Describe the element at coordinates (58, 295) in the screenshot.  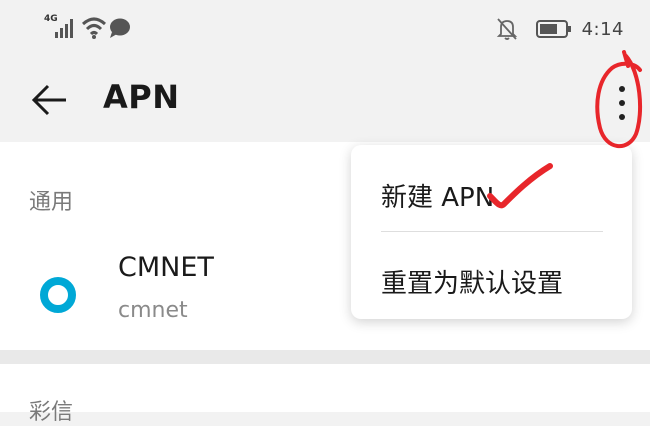
I see `radio-selected-icon` at that location.